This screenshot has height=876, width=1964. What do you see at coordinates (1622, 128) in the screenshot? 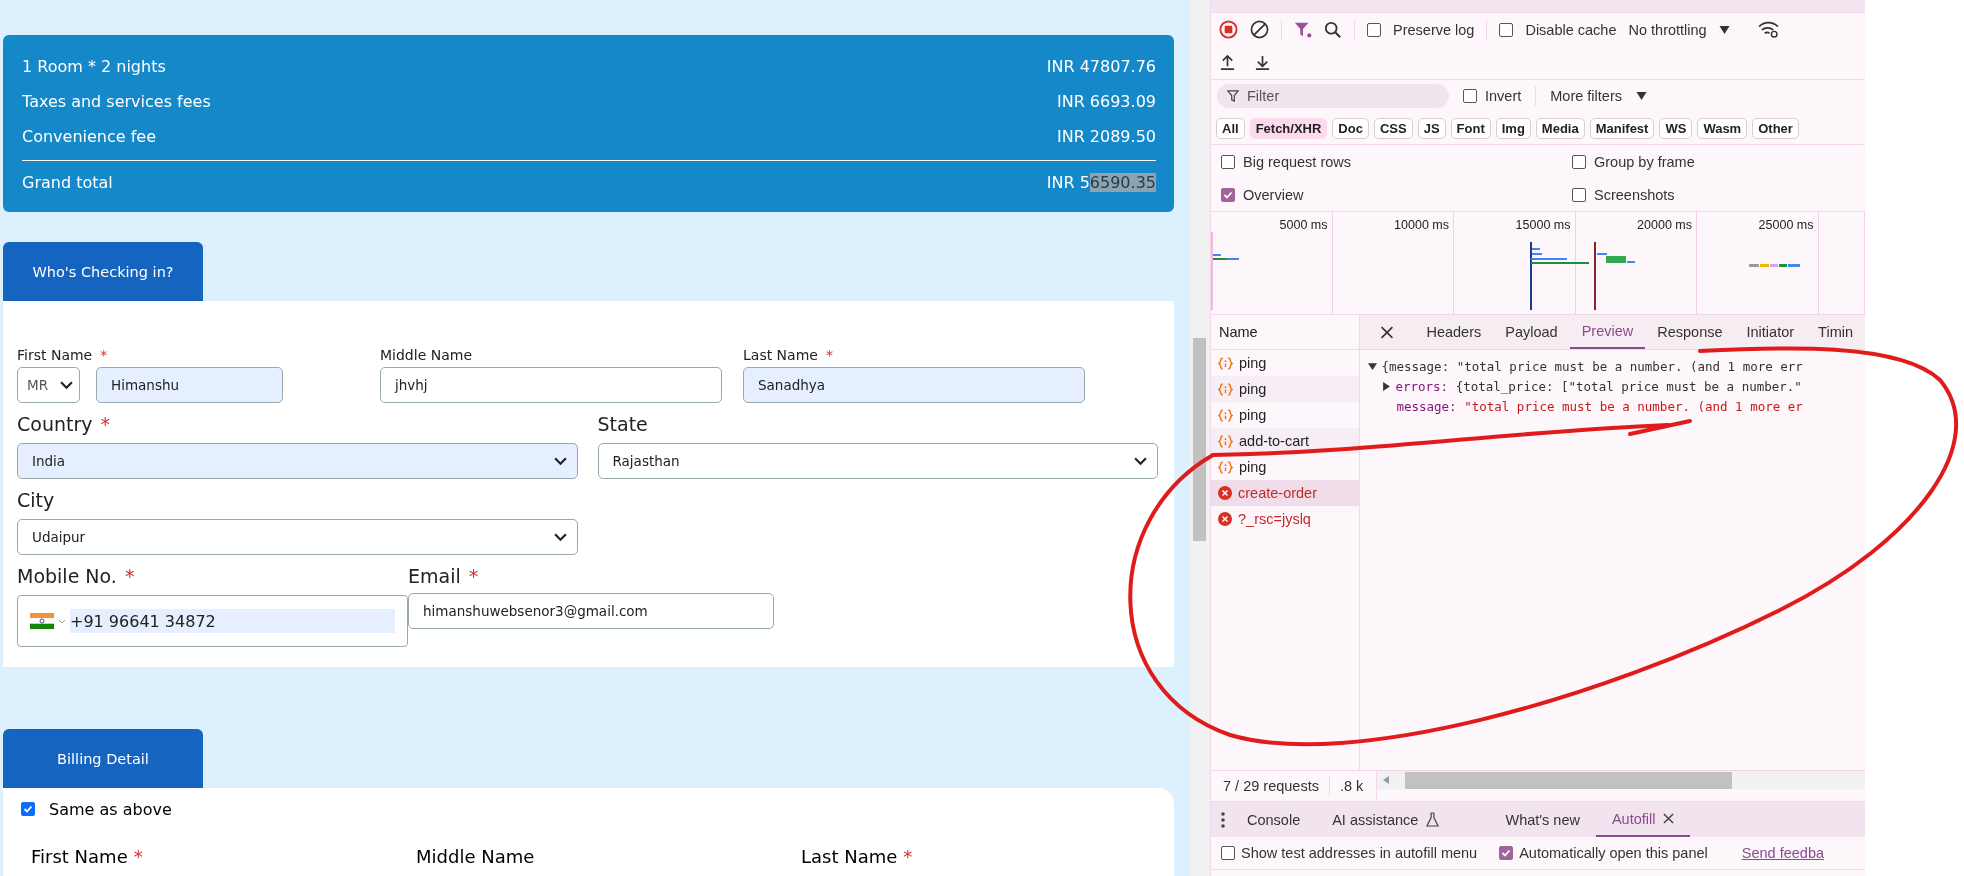
I see `type-filter-chip: Manifest` at bounding box center [1622, 128].